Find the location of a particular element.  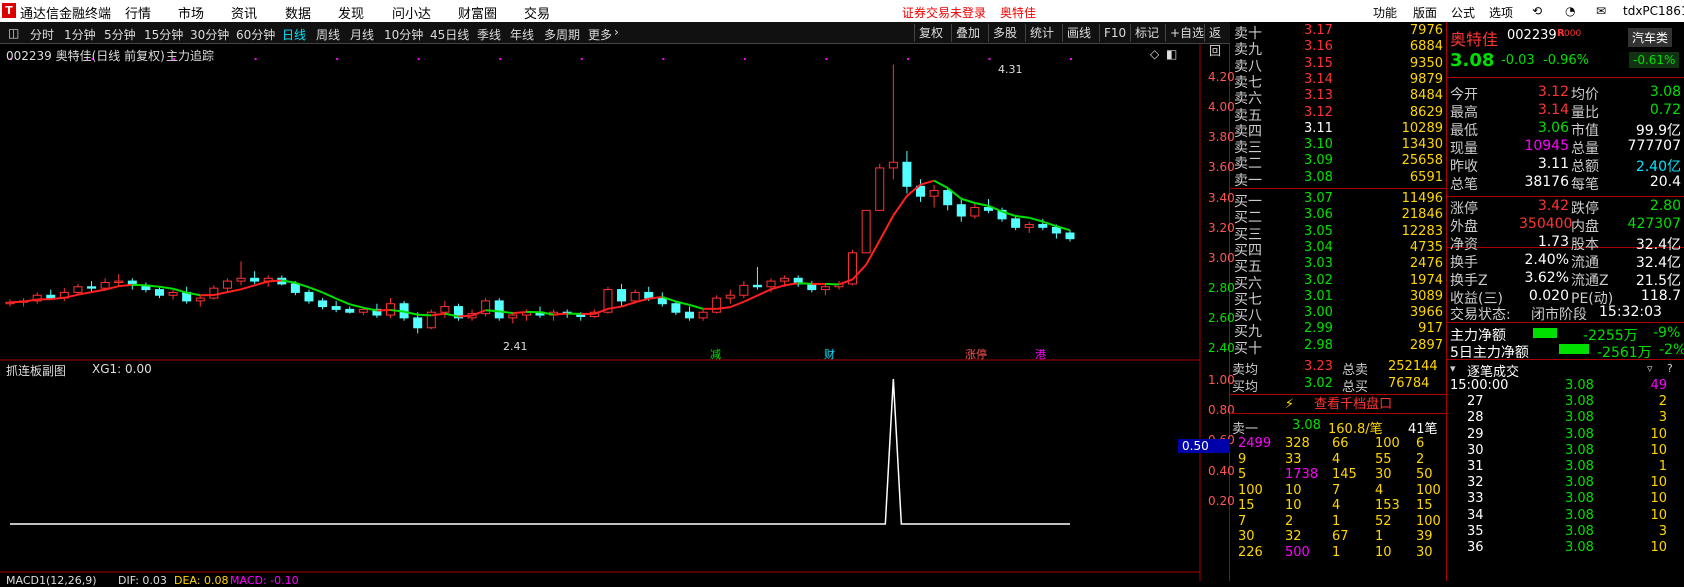

tick-price: 3.08 is located at coordinates (1579, 482).